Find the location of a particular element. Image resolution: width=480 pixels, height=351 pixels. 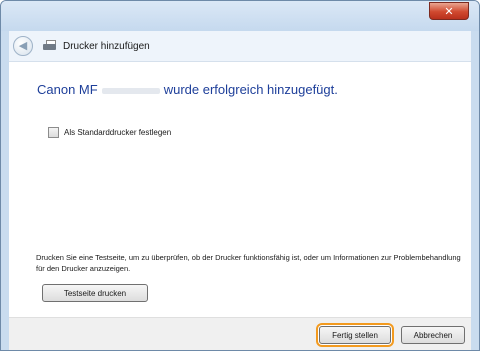

heading-prefix: Canon MF is located at coordinates (67, 89).